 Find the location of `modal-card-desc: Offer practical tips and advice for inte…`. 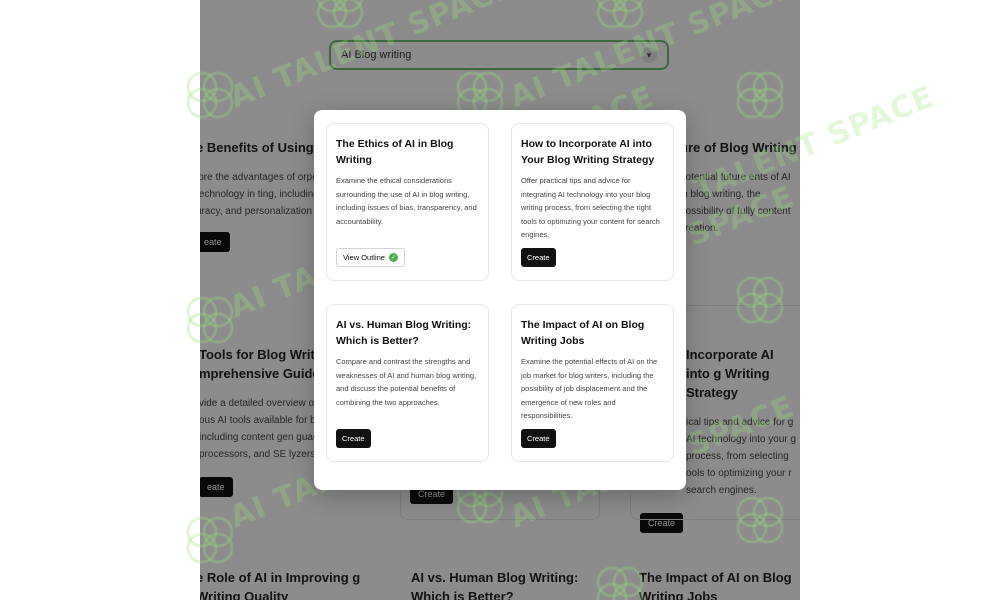

modal-card-desc: Offer practical tips and advice for inte… is located at coordinates (590, 207).